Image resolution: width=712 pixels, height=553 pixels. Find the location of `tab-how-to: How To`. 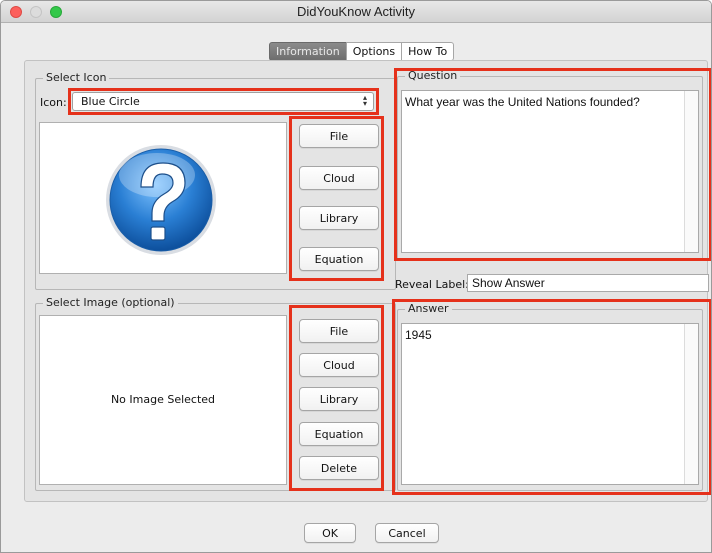

tab-how-to: How To is located at coordinates (428, 51).